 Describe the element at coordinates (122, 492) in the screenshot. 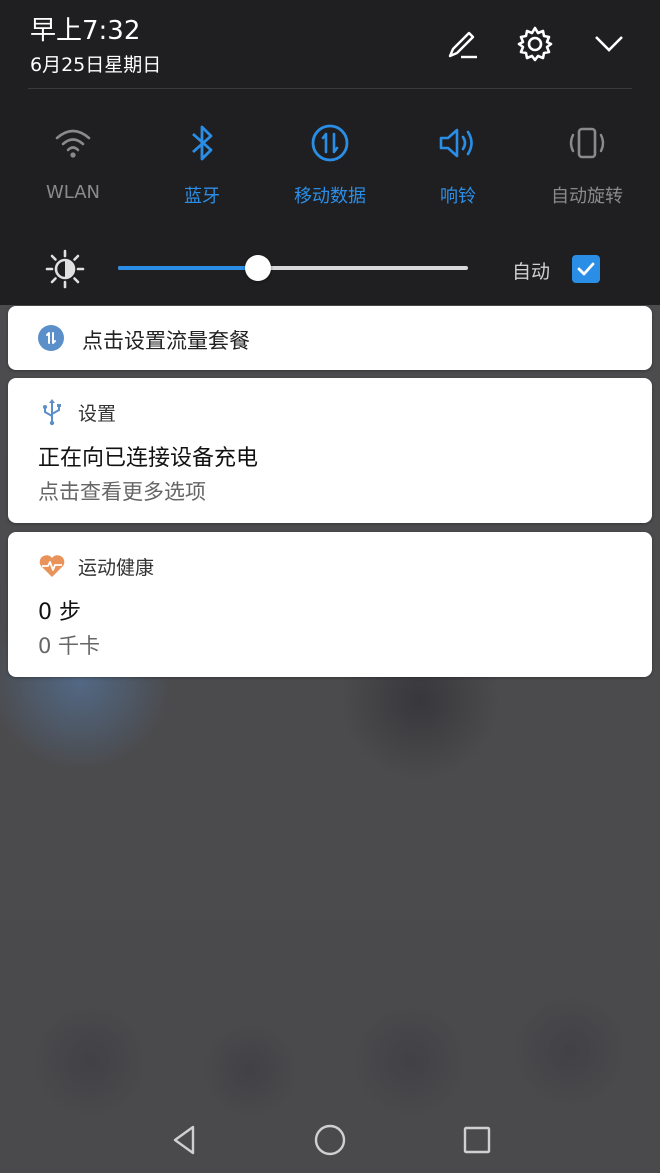

I see `notification-subtitle: 点击查看更多选项` at that location.